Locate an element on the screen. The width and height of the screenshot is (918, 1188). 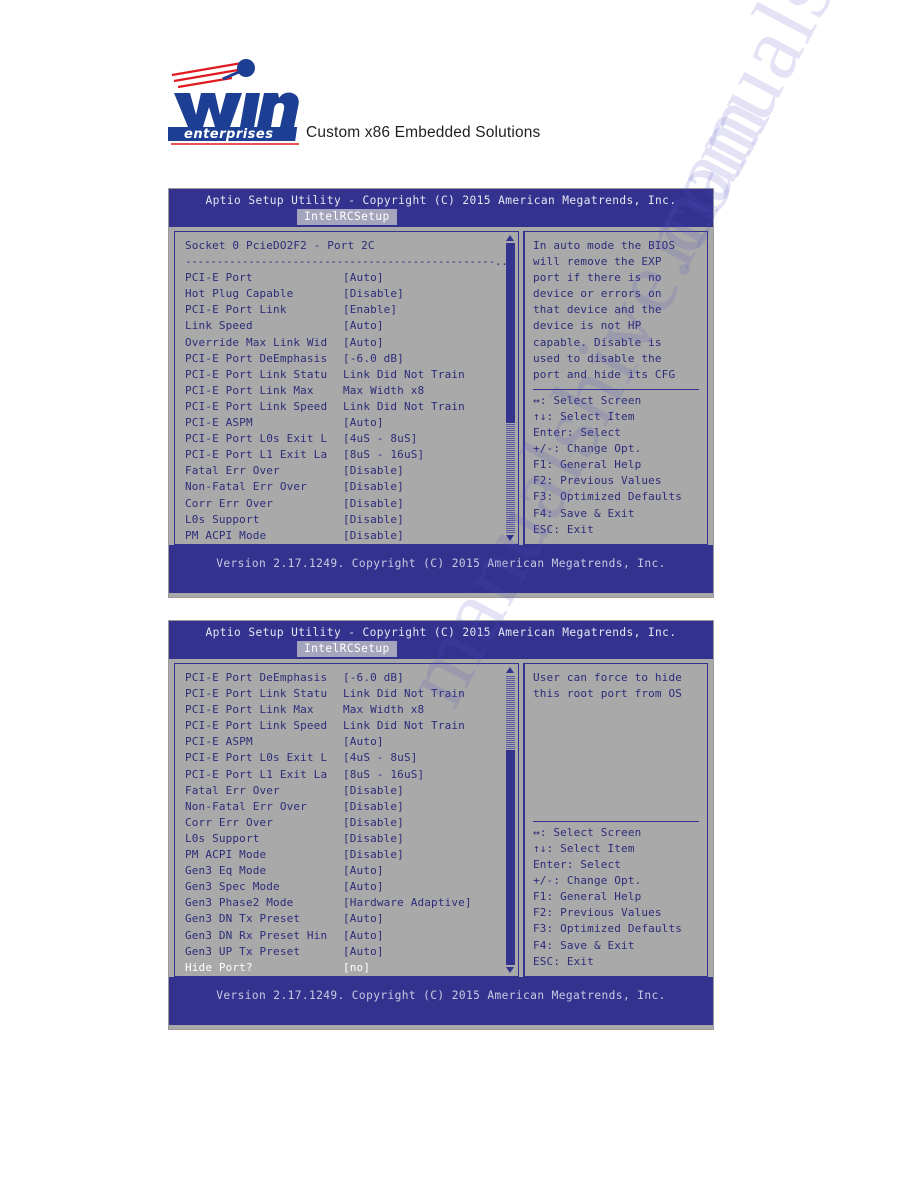
bios-option-row: Gen3 UP Tx Preset [Auto] is located at coordinates (351, 952).